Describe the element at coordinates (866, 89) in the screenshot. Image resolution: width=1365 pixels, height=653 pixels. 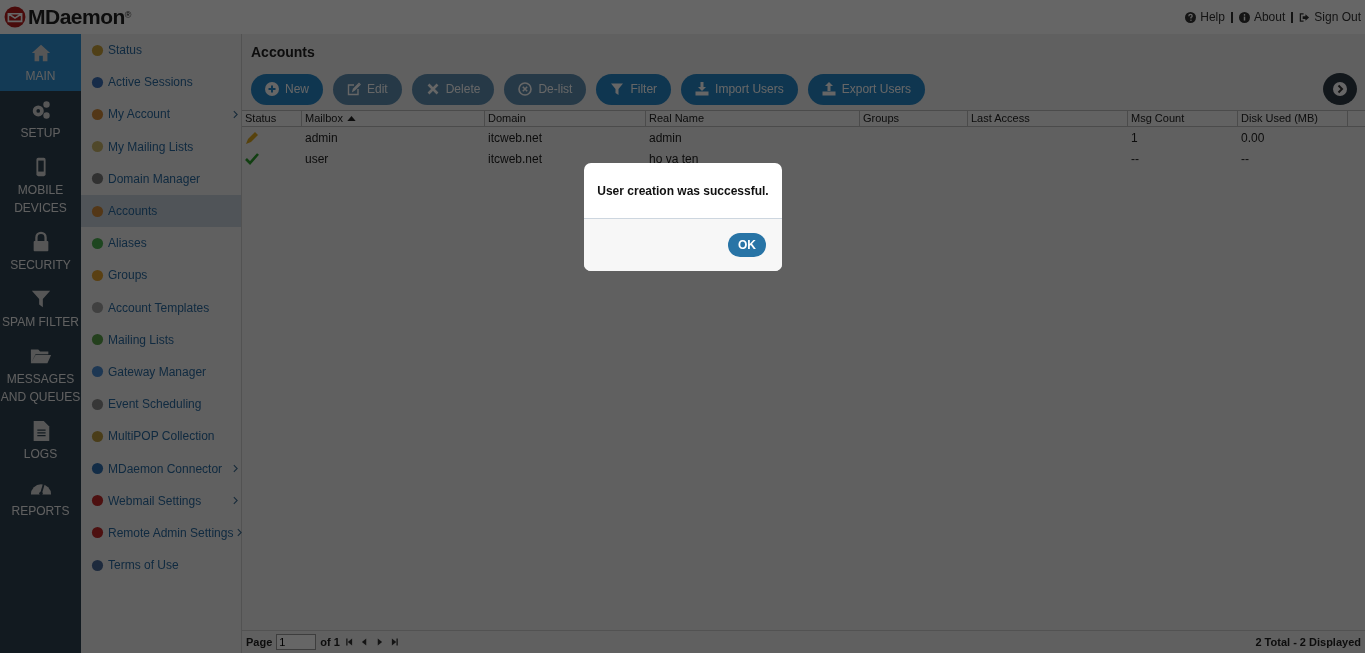
I see `toolbar-button: Export Users` at that location.